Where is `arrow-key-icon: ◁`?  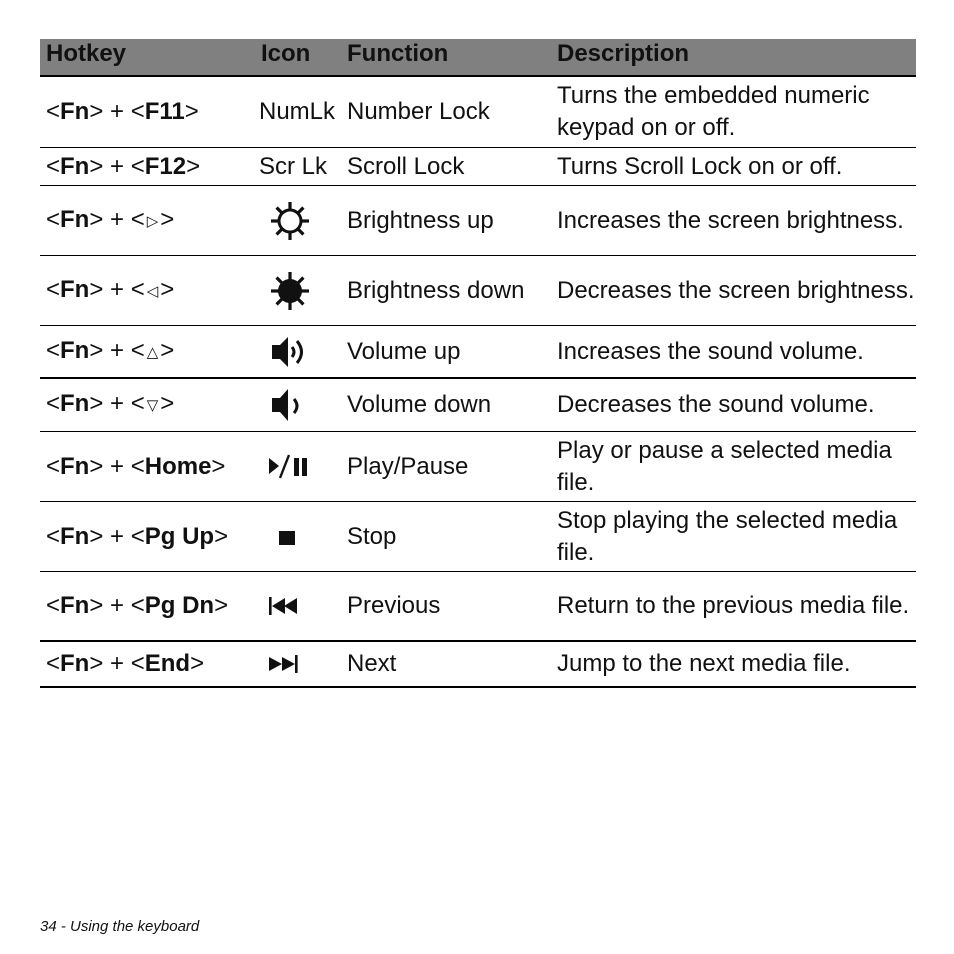 arrow-key-icon: ◁ is located at coordinates (152, 291).